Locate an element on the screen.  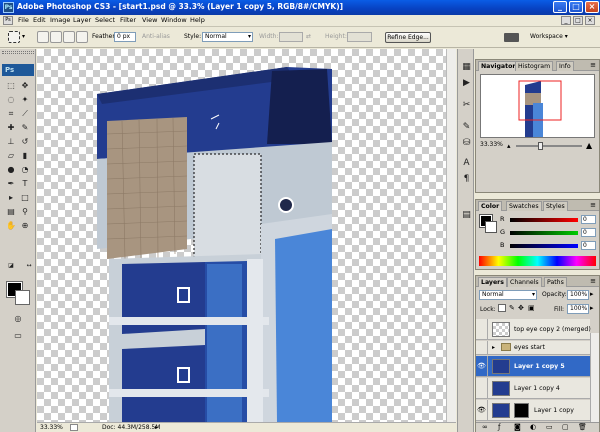
tab-info: Info is located at coordinates (565, 66).